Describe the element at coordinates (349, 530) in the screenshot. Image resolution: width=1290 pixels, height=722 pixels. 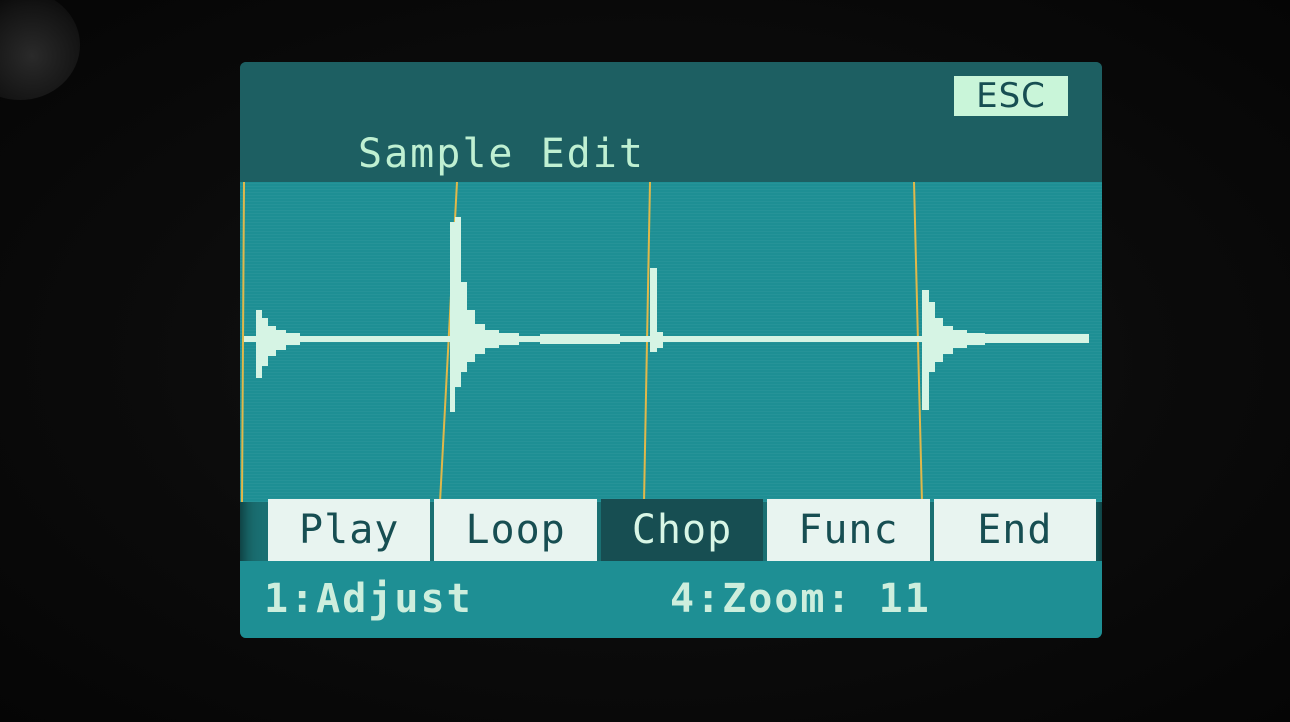
I see `tab-play: Play` at that location.